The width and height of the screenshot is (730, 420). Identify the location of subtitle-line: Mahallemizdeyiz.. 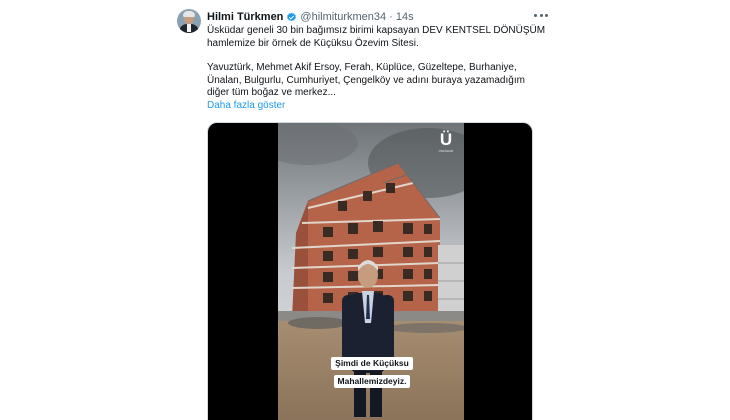
(372, 381).